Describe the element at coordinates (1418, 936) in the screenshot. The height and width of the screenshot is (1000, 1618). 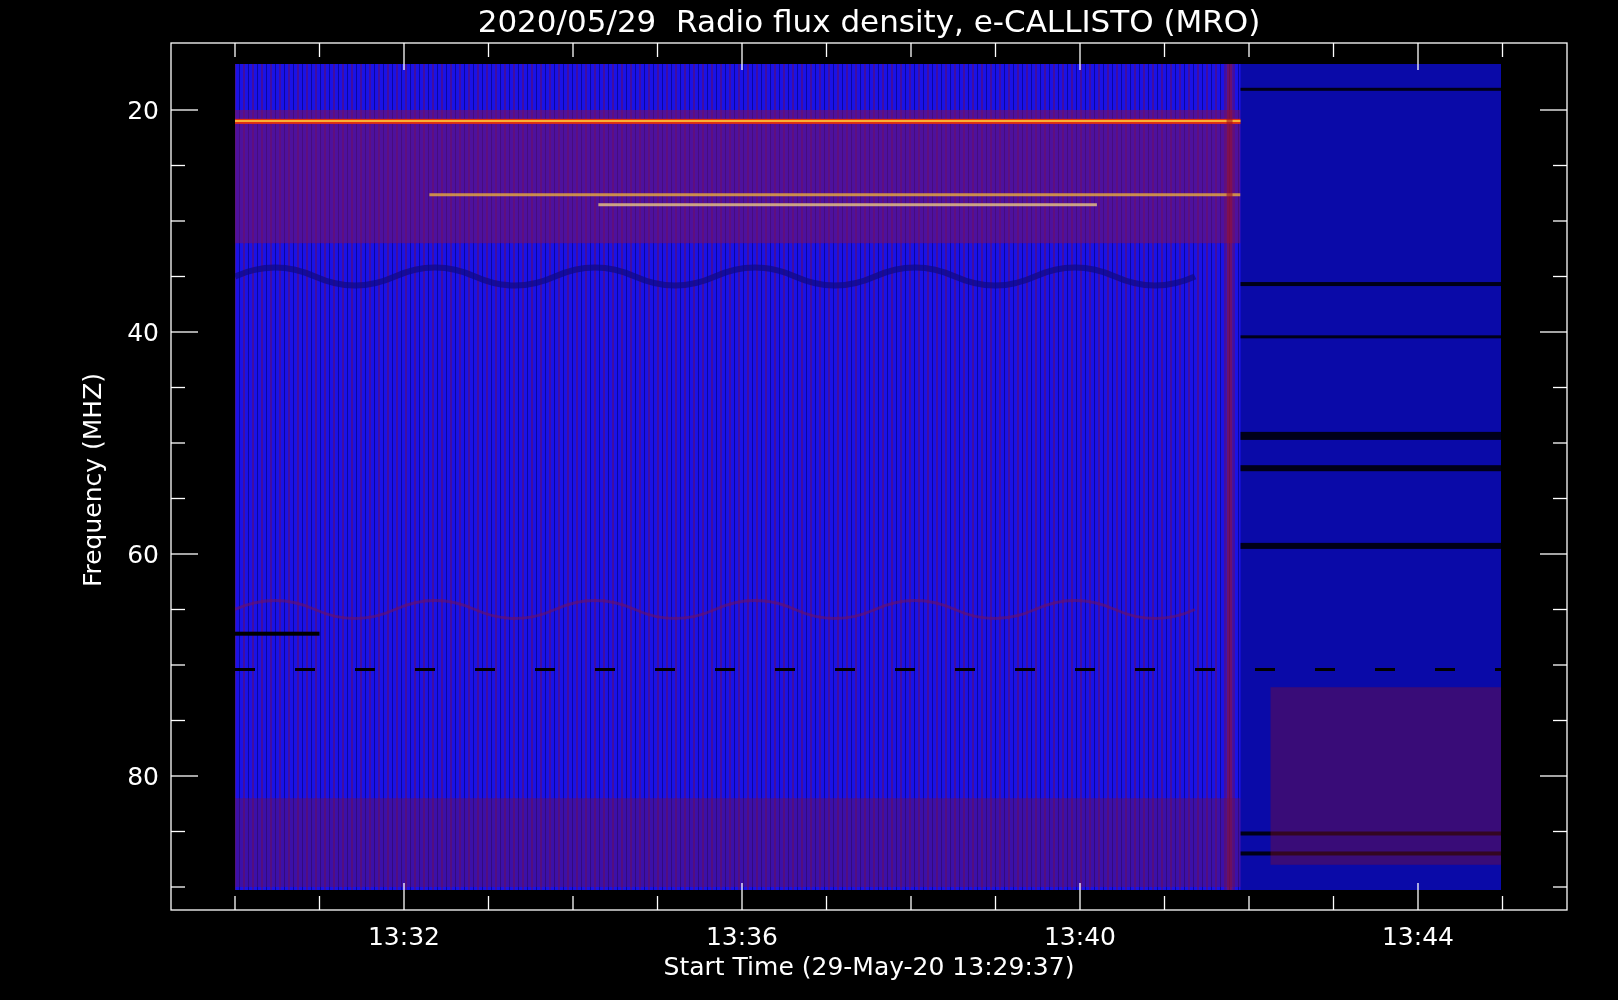
I see `axis-tick-label: 13:44` at that location.